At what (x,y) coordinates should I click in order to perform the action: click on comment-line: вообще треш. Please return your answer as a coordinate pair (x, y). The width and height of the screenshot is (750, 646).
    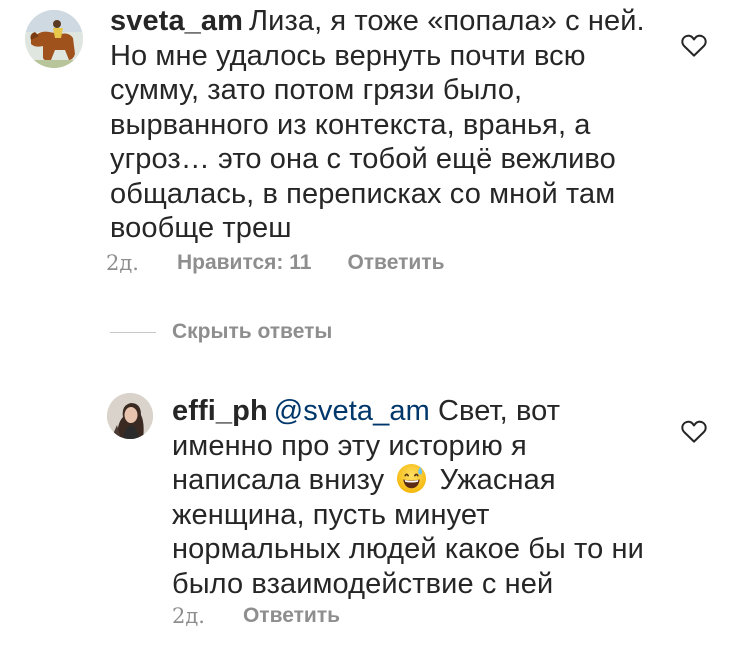
    Looking at the image, I should click on (201, 228).